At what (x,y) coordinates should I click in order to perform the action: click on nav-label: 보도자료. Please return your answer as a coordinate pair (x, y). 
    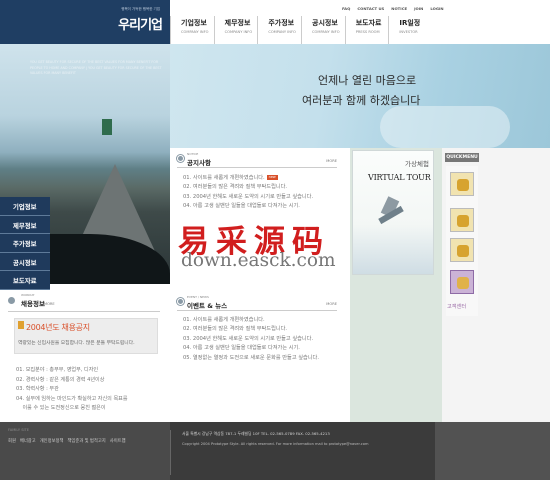
    Looking at the image, I should click on (368, 23).